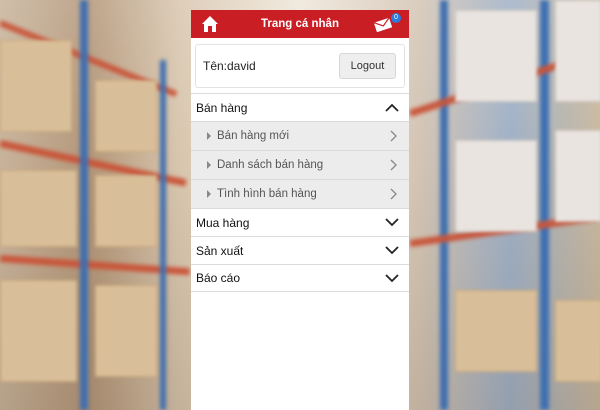 The image size is (600, 410). Describe the element at coordinates (300, 107) in the screenshot. I see `menu-section-sales: Bán hàng` at that location.